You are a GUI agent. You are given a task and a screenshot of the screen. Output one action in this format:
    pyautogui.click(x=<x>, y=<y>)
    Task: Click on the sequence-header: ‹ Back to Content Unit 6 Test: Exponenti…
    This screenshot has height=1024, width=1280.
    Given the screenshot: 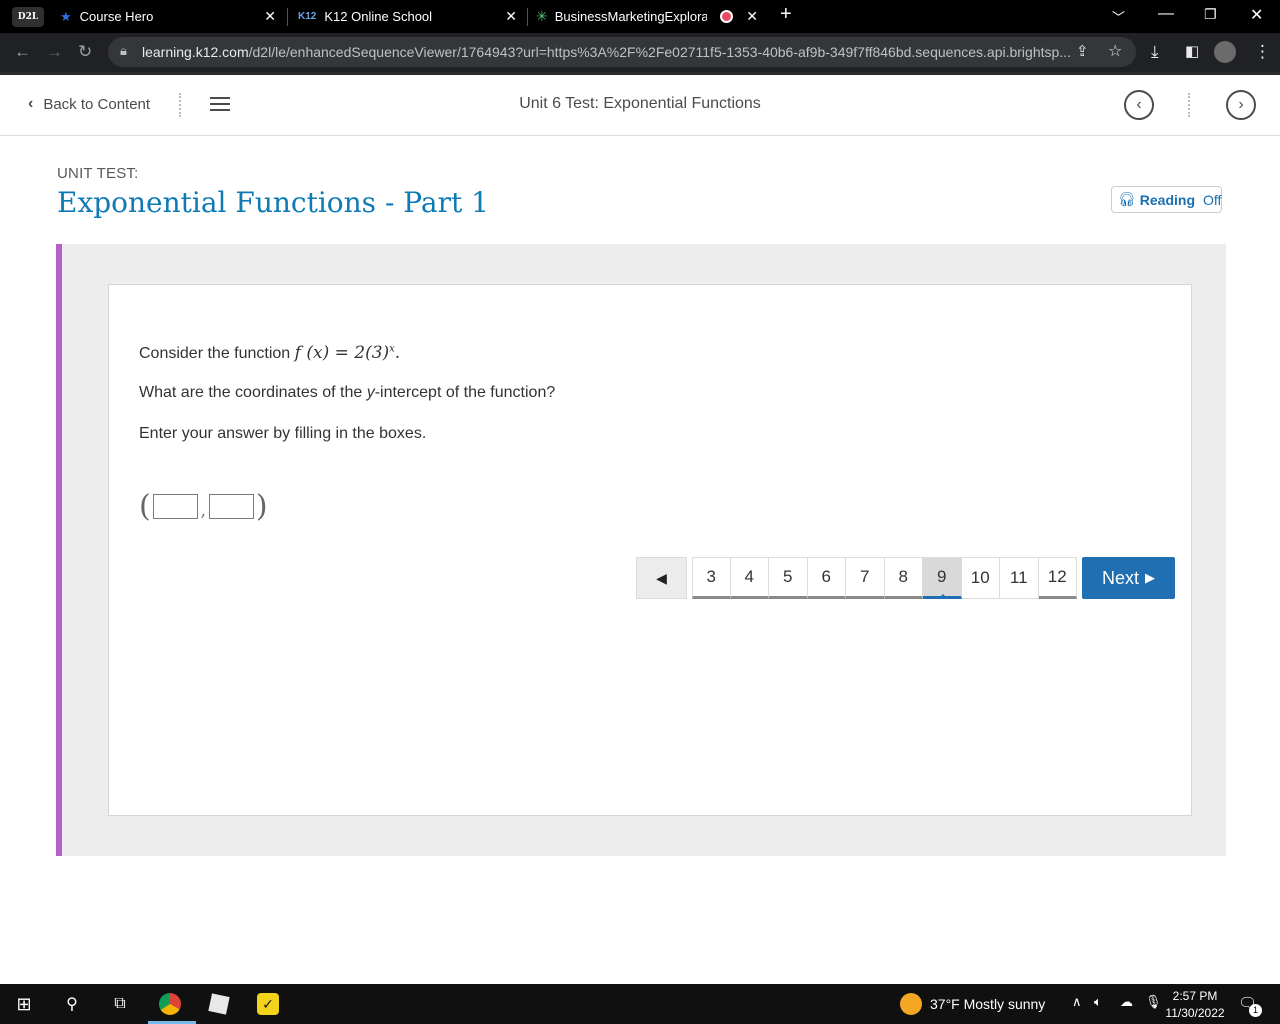 What is the action you would take?
    pyautogui.click(x=640, y=105)
    